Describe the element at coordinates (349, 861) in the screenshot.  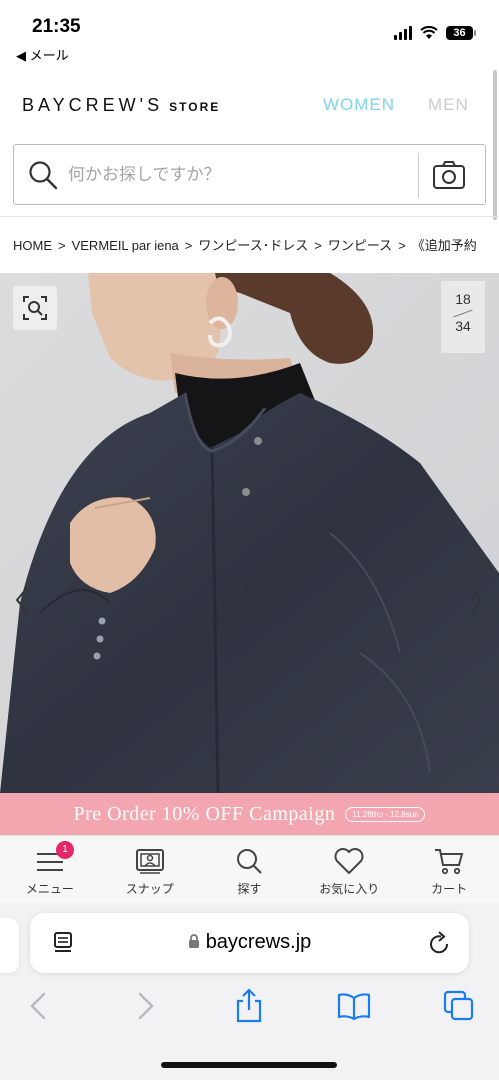
I see `heart-icon` at that location.